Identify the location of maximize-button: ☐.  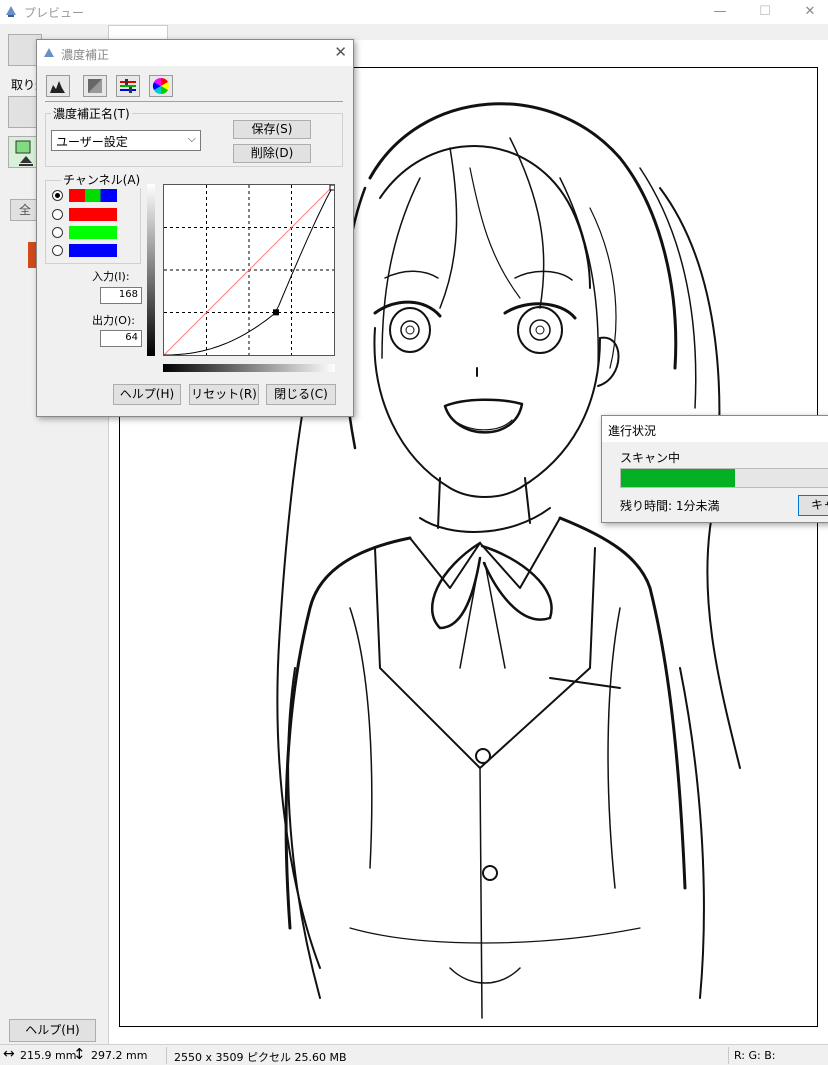
(765, 12).